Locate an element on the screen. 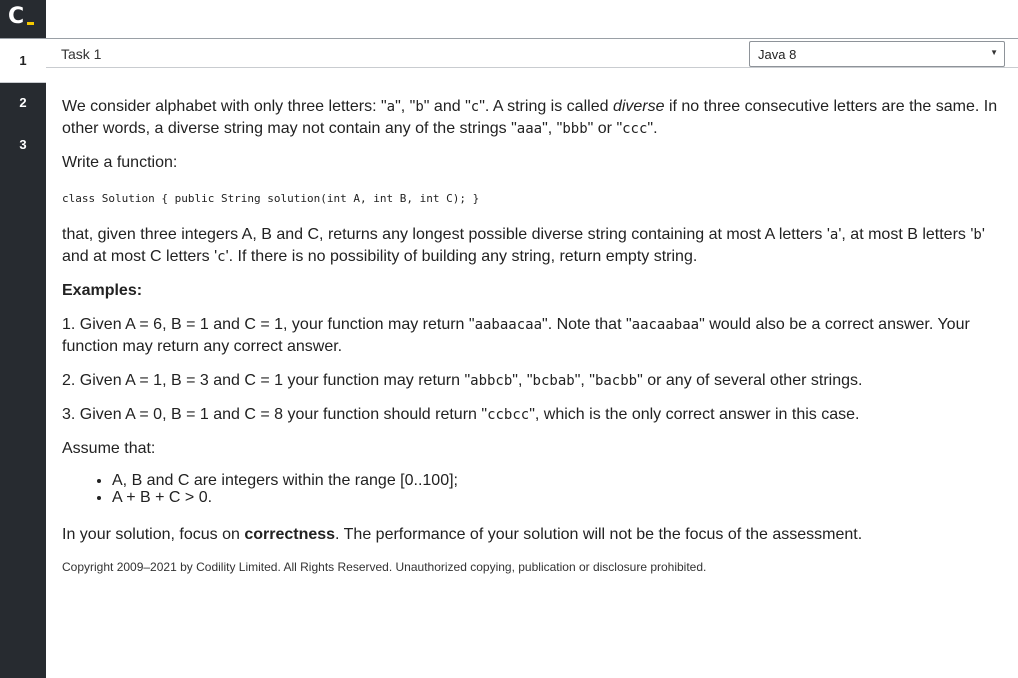 Image resolution: width=1018 pixels, height=678 pixels. logo-letter: C is located at coordinates (16, 16).